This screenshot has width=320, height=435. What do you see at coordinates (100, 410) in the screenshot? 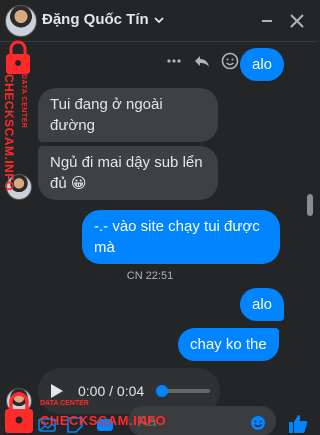
I see `watermark-bottom: DATA CENTER CHECKSCAM.INFO` at bounding box center [100, 410].